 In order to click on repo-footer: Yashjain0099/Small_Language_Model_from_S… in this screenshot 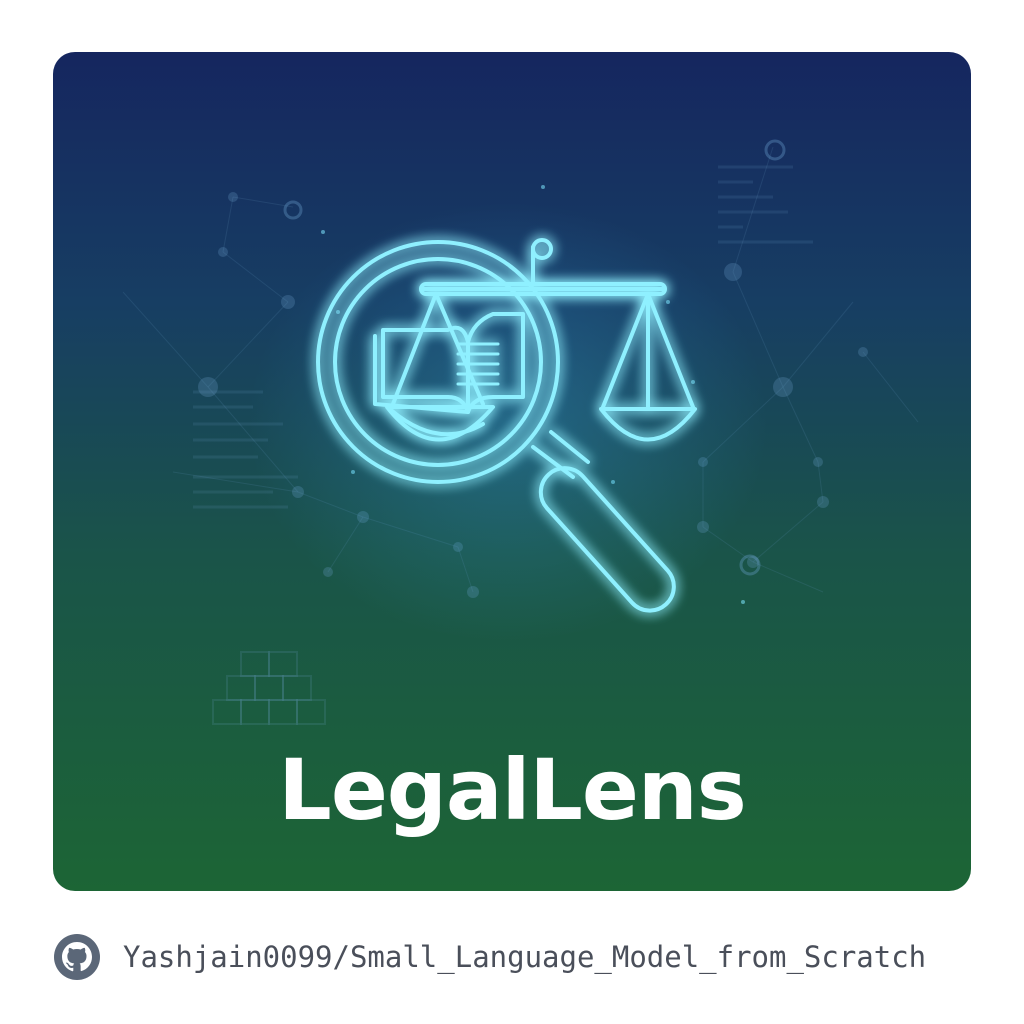, I will do `click(489, 957)`.